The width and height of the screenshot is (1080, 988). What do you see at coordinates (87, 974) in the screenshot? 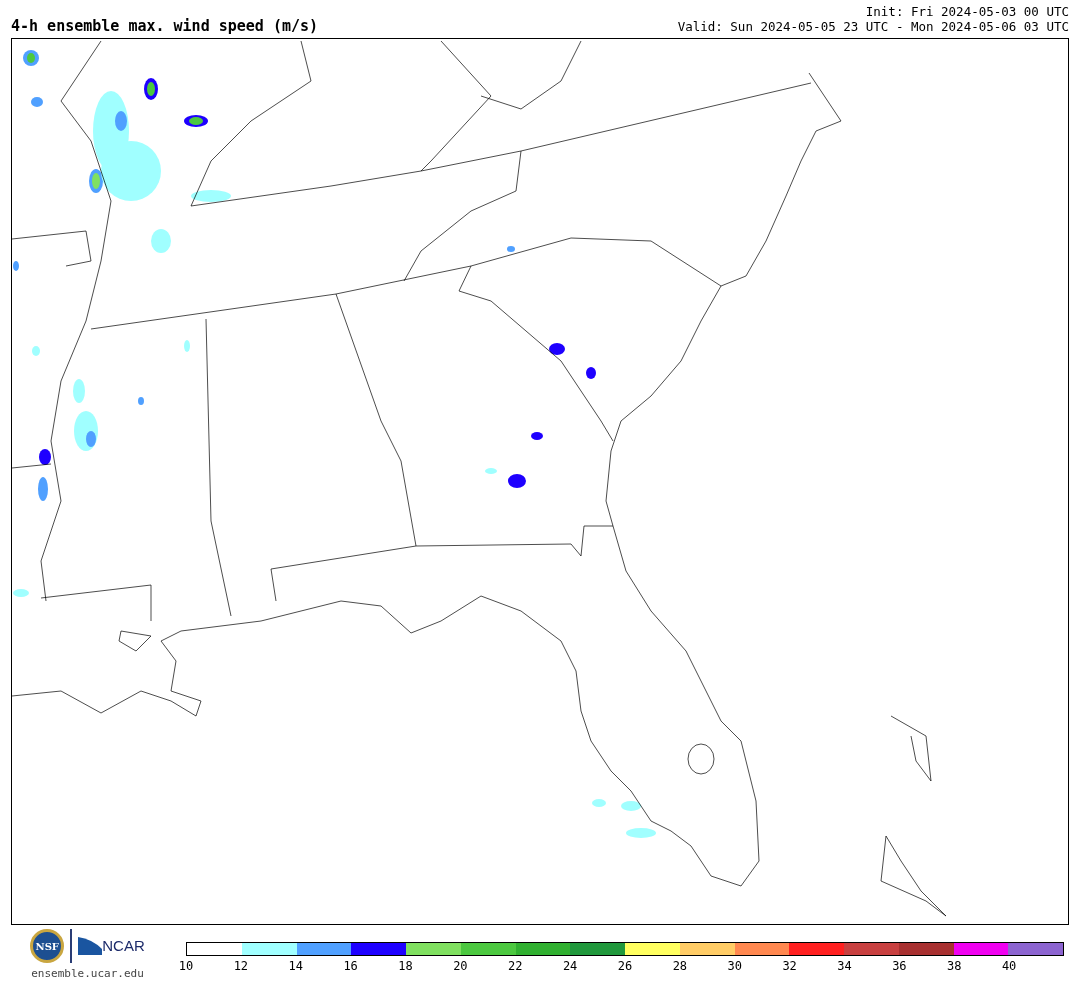
I see `site-url: ensemble.ucar.edu` at bounding box center [87, 974].